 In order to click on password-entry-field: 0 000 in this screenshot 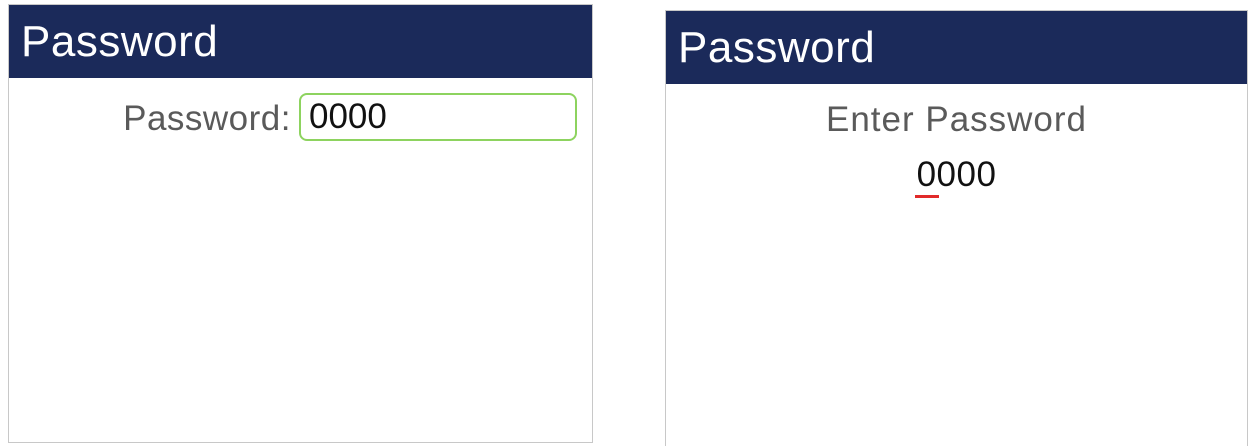, I will do `click(956, 176)`.